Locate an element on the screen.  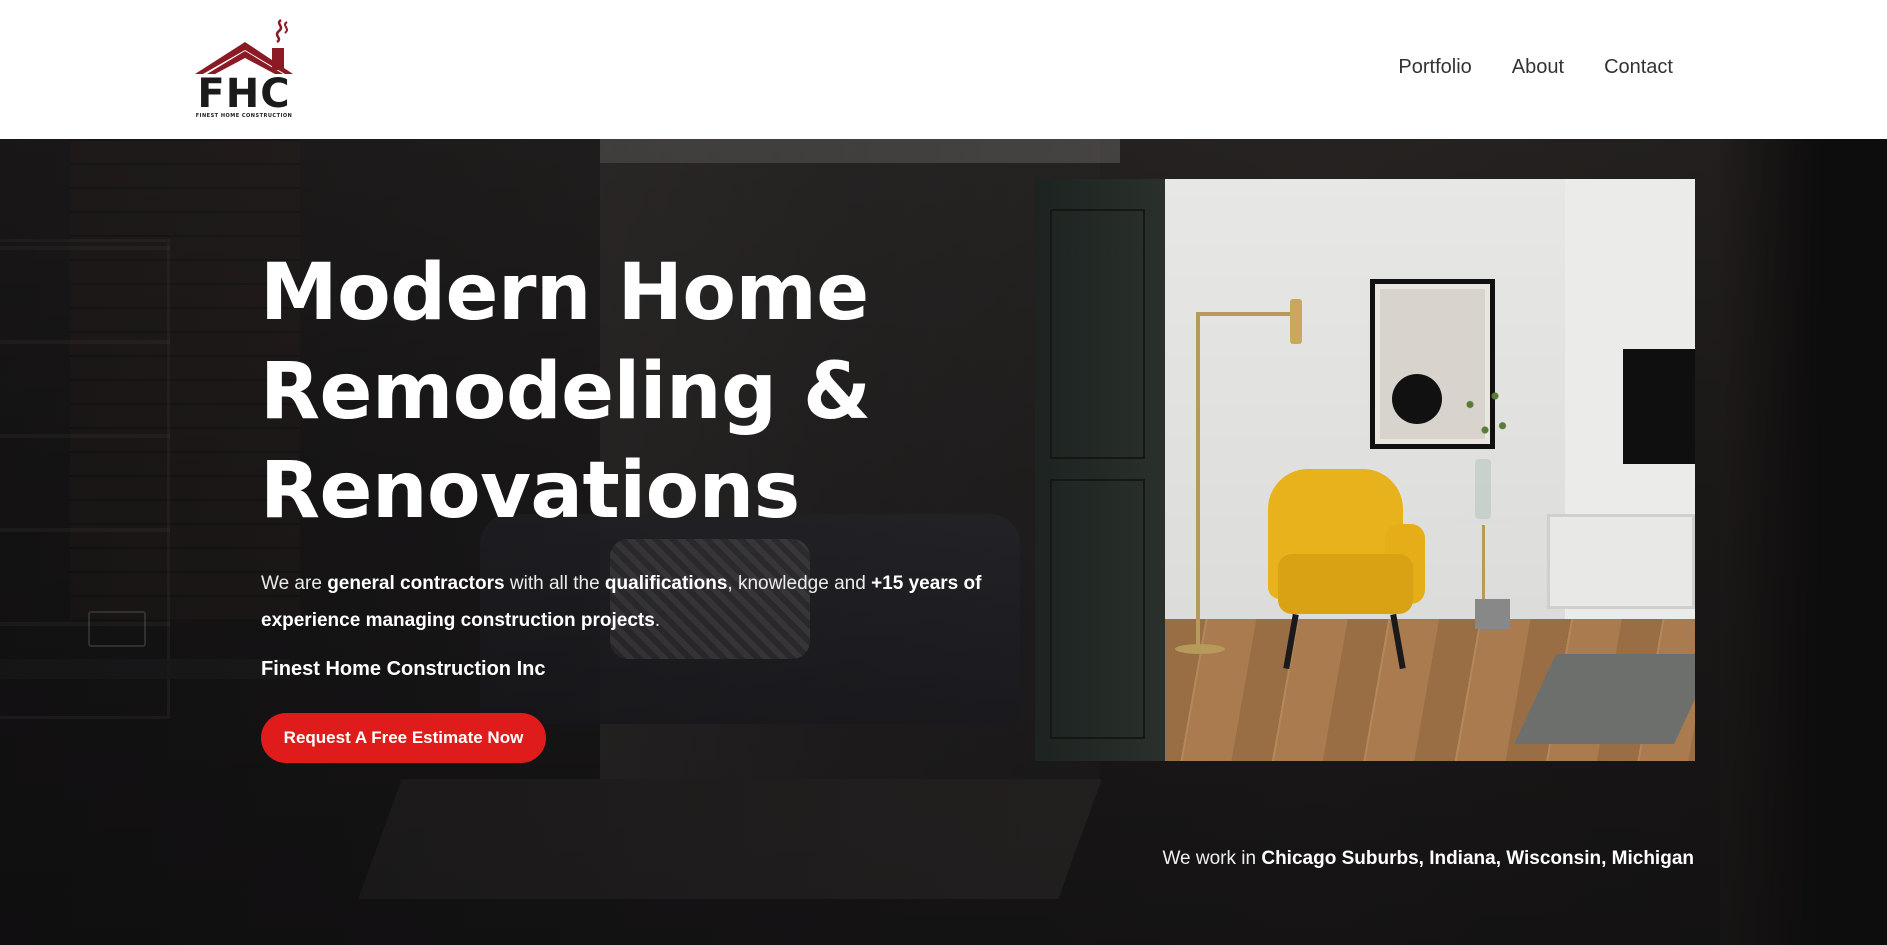
photo-door-panel-bottom is located at coordinates (1097, 609).